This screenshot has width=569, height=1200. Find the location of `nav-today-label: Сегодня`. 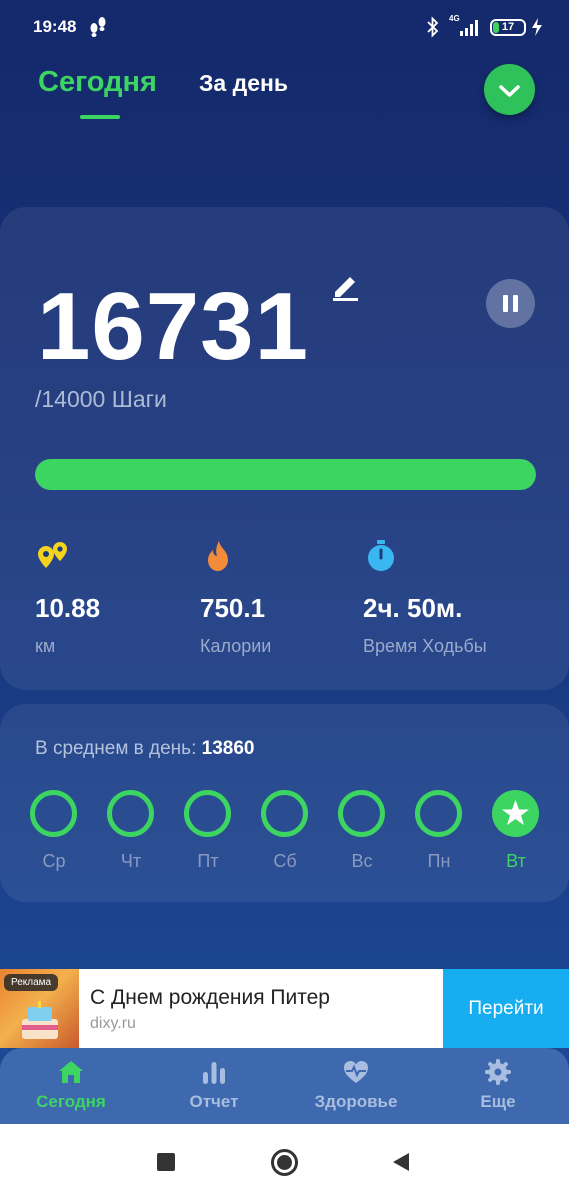

nav-today-label: Сегодня is located at coordinates (71, 1101).